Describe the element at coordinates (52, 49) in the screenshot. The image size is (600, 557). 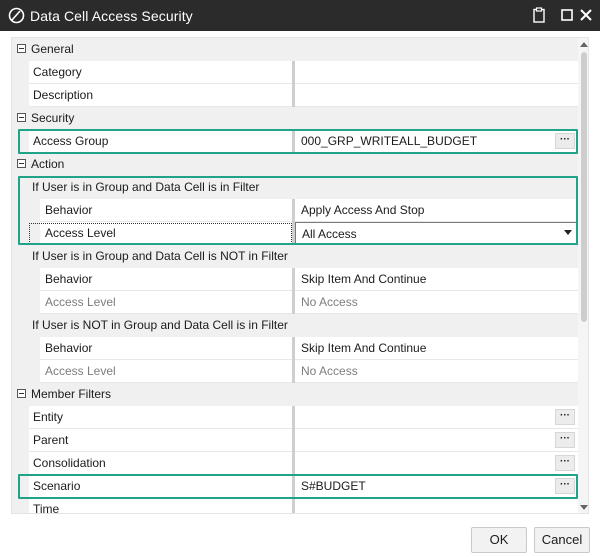
I see `section-label: General` at that location.